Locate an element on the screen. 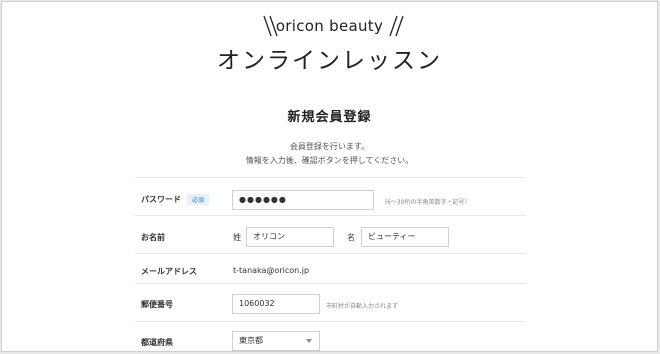 The width and height of the screenshot is (660, 354). last-name-field: オリコン is located at coordinates (290, 237).